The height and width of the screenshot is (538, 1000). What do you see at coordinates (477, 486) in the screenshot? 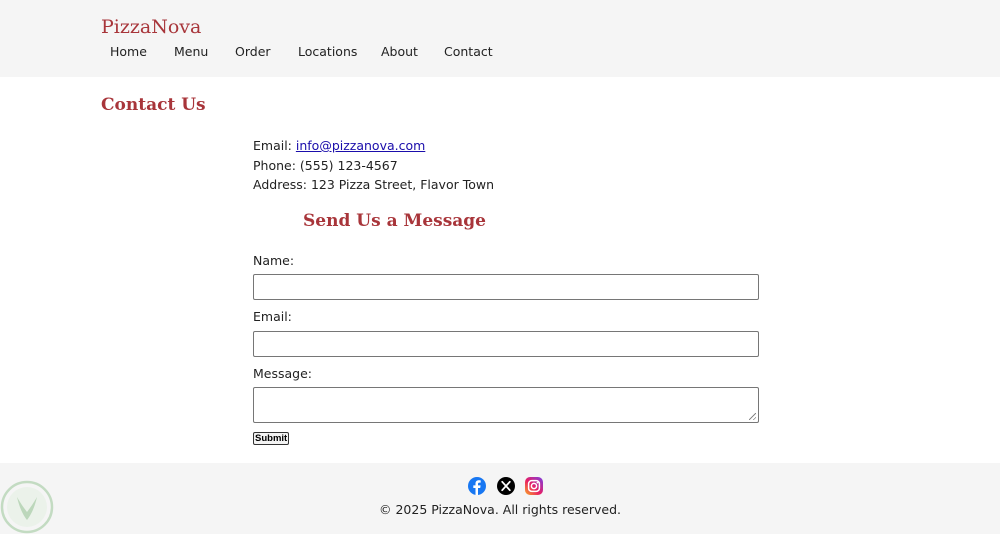
I see `facebook-icon` at bounding box center [477, 486].